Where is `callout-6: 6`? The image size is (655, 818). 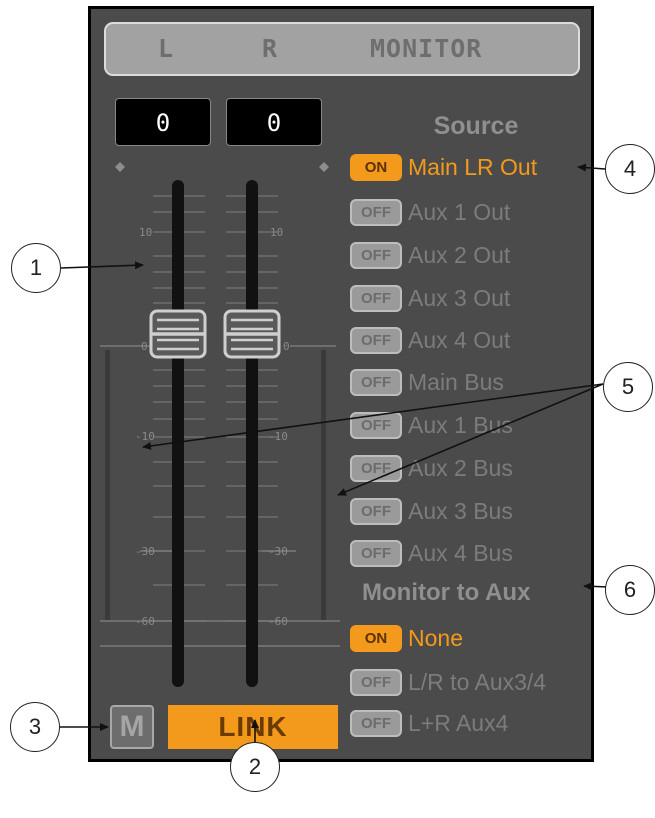
callout-6: 6 is located at coordinates (630, 590).